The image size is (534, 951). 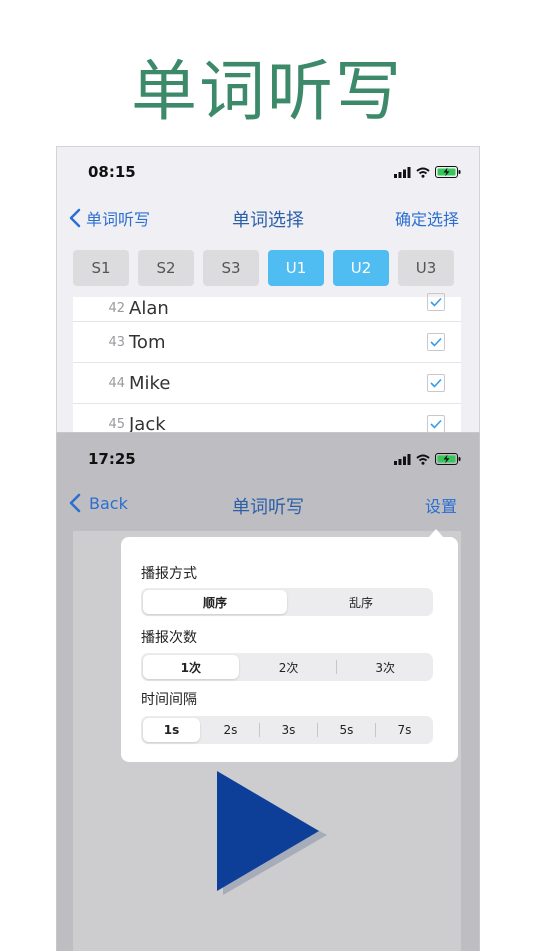 I want to click on word-number: 44, so click(x=116, y=383).